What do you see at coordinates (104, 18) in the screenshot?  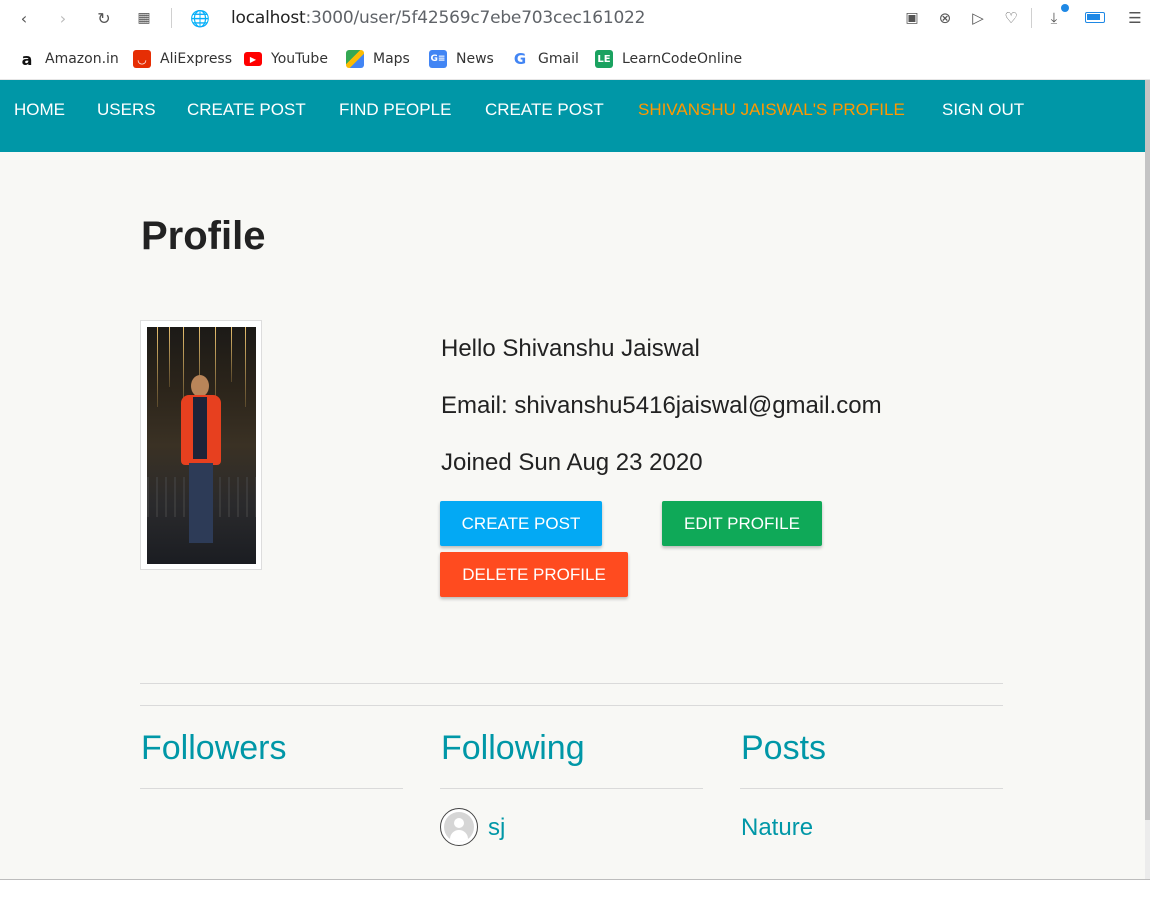 I see `reload-icon: ↻` at bounding box center [104, 18].